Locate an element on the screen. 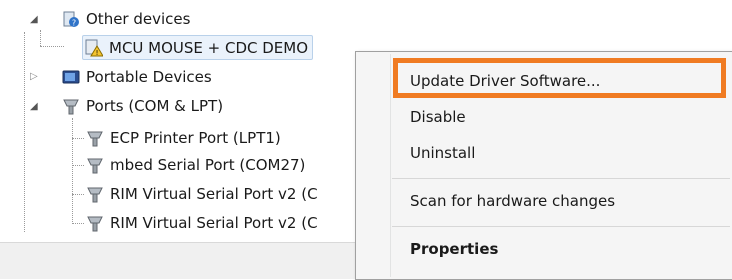  tree-item-ports: Ports (COM & LPT) is located at coordinates (142, 106).